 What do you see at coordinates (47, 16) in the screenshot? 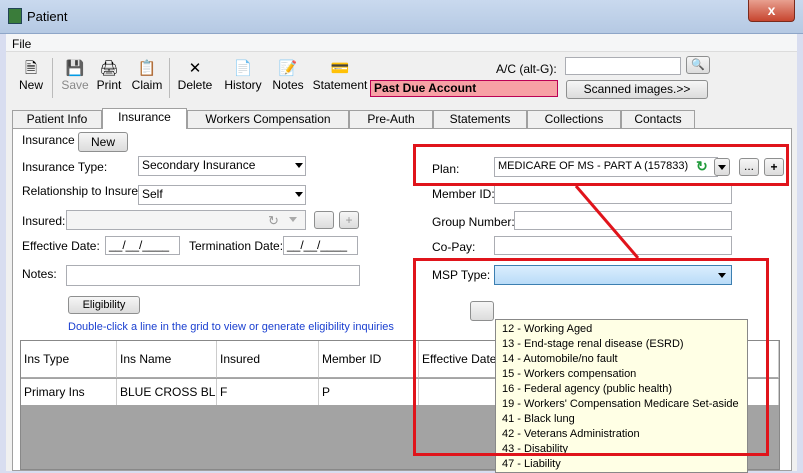
I see `window-title: Patient` at bounding box center [47, 16].